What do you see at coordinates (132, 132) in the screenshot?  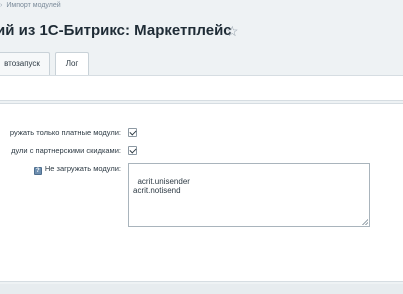 I see `paid-only-checkbox` at bounding box center [132, 132].